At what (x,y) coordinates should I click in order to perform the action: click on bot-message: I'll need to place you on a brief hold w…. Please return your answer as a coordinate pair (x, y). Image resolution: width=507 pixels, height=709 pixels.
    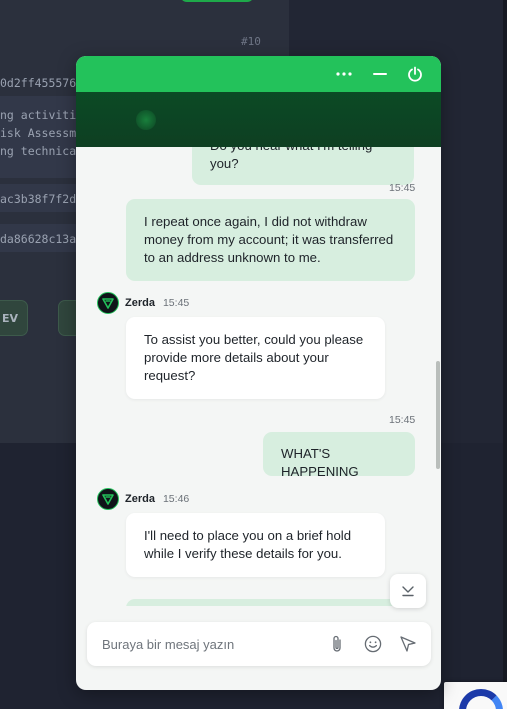
    Looking at the image, I should click on (255, 545).